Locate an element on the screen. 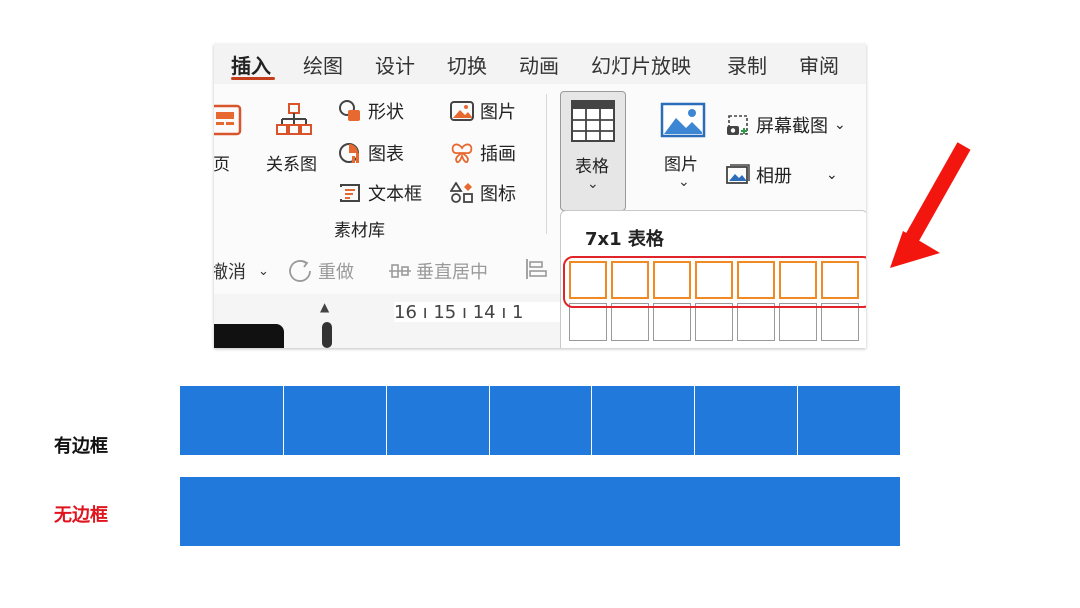  ruler-numbers: 16 ı 15 ı 14 ı 1 is located at coordinates (459, 312).